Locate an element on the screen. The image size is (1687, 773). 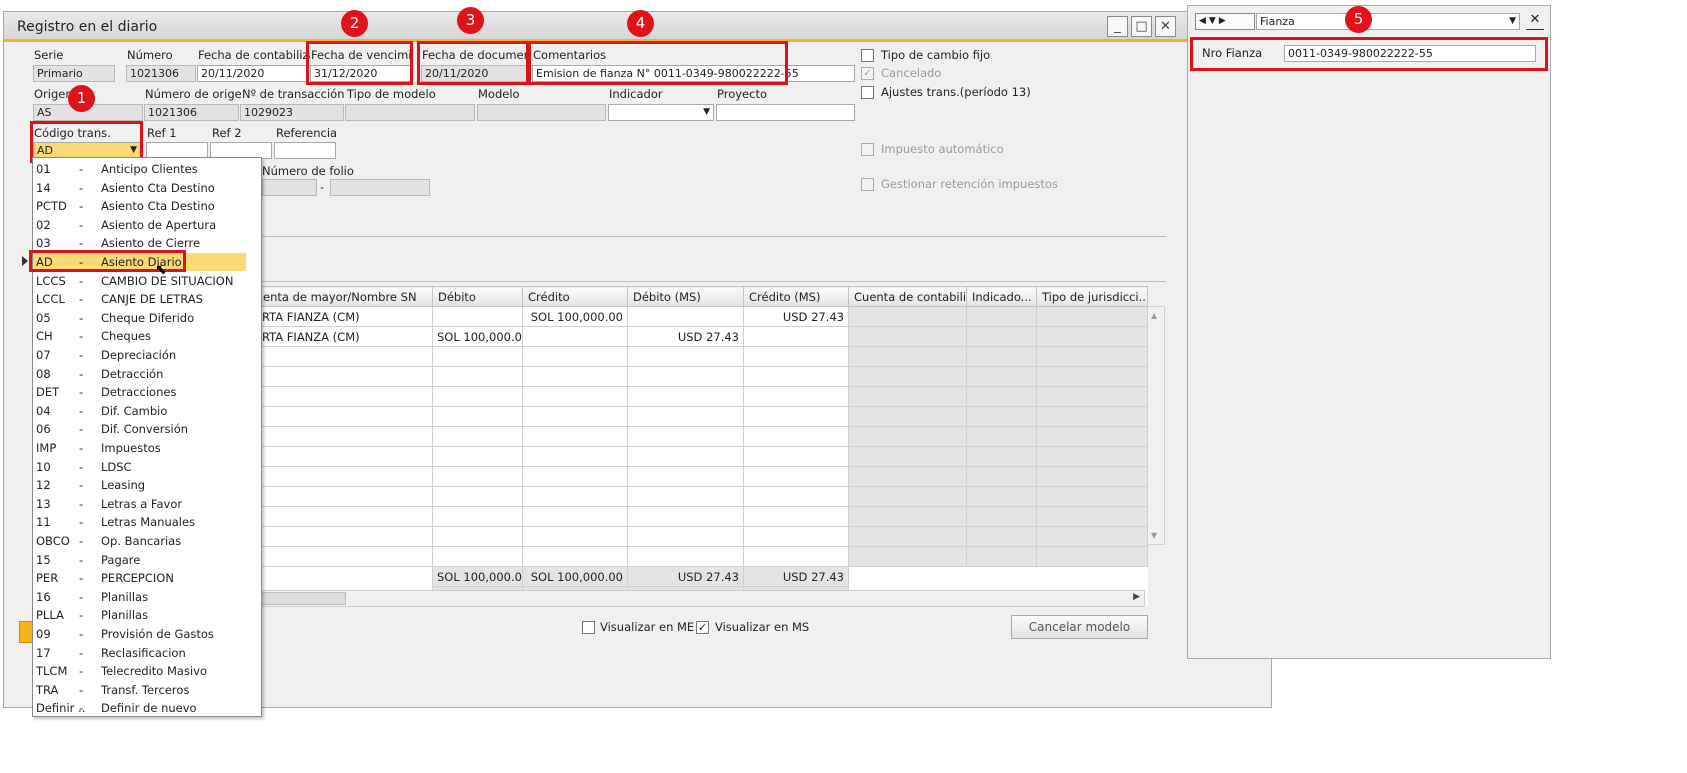
scroll-down-icon: ▼ is located at coordinates (1154, 535).